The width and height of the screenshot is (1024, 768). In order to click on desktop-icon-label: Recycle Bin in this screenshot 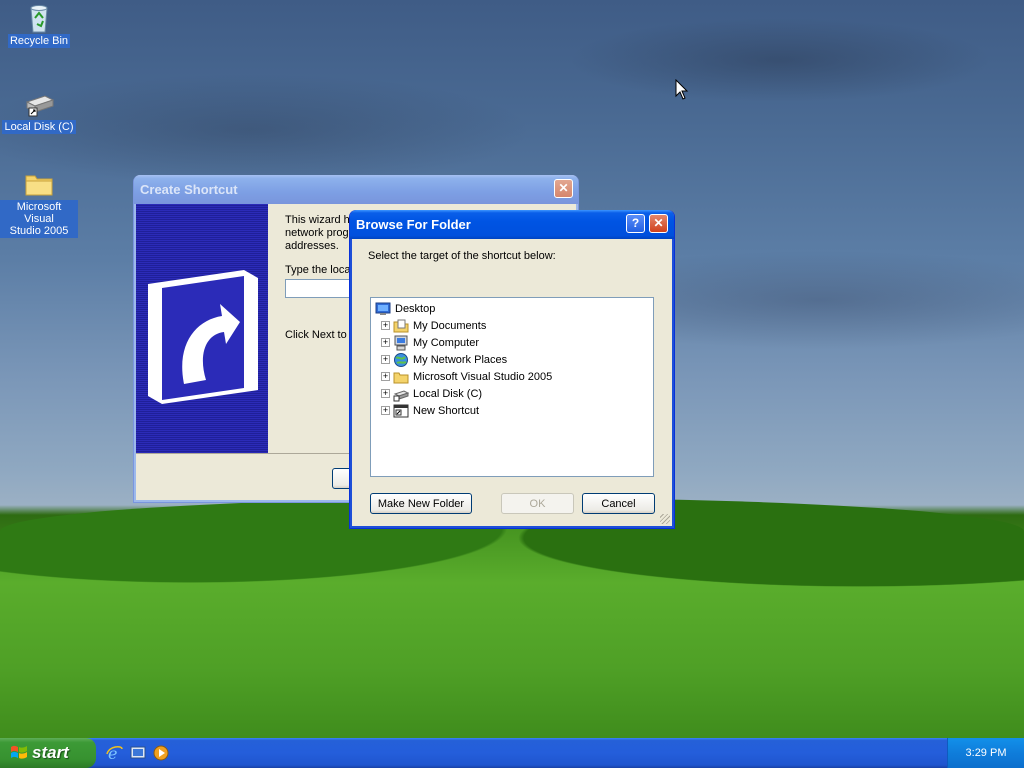, I will do `click(39, 41)`.